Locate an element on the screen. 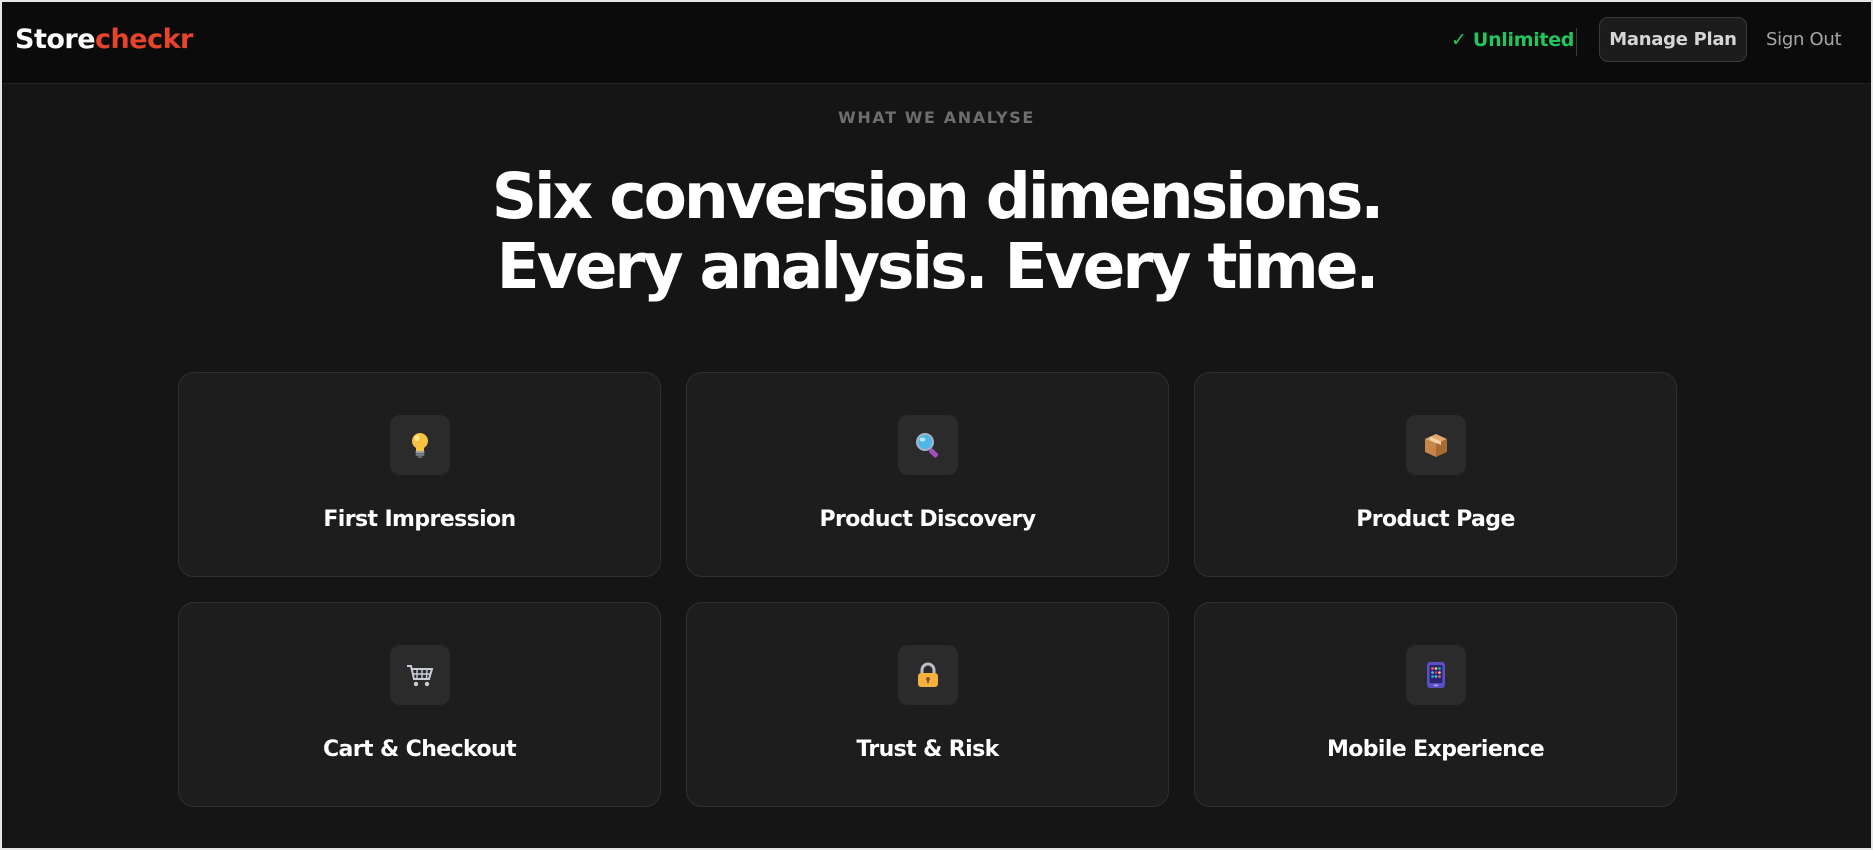  card-label: Product Discovery is located at coordinates (927, 519).